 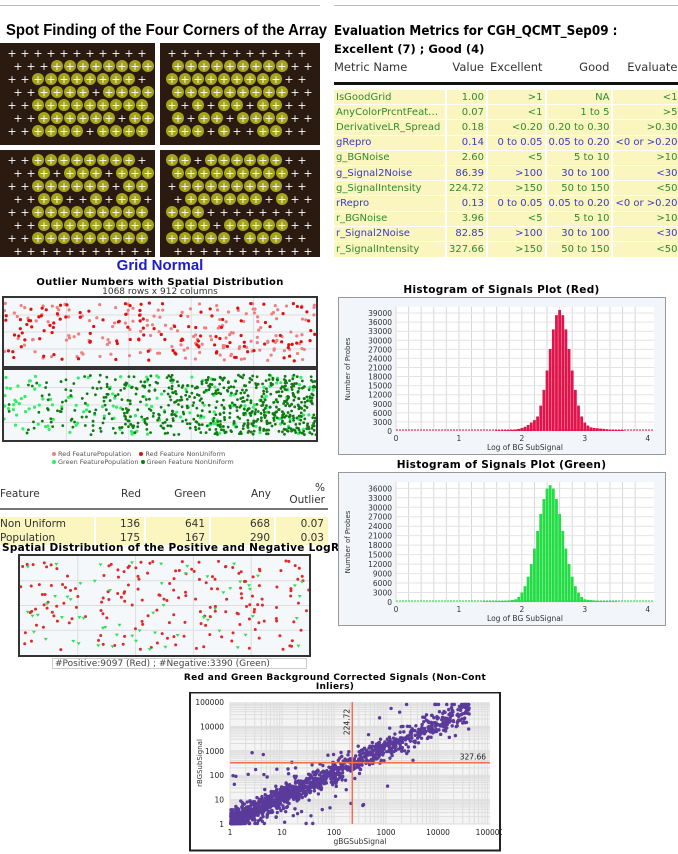 I want to click on metric-evaluate: <0 or >0.20, so click(x=645, y=203).